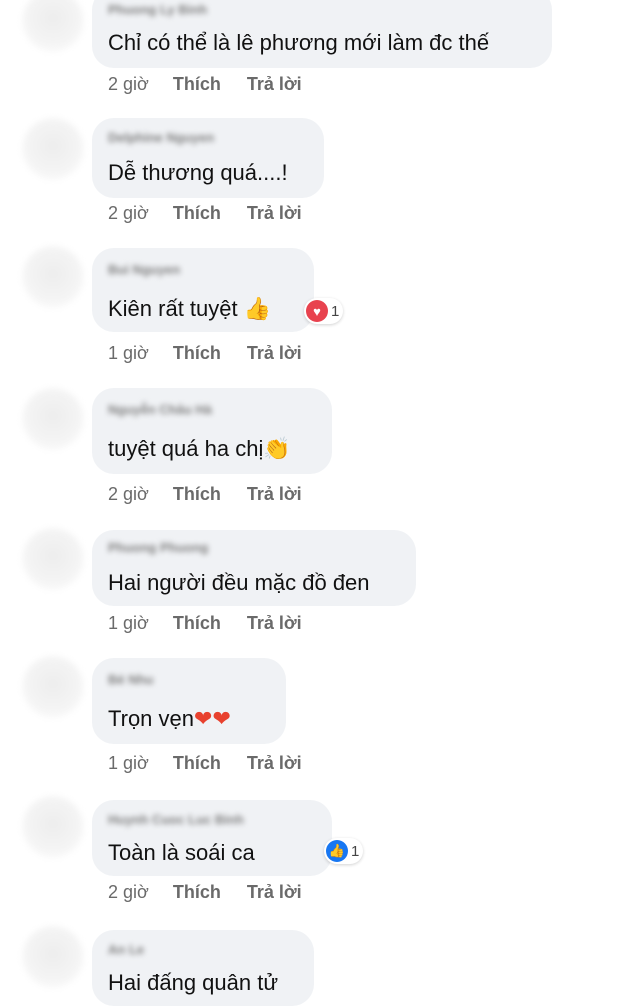  I want to click on comment-text: Kiên rất tuyệt 👍, so click(189, 309).